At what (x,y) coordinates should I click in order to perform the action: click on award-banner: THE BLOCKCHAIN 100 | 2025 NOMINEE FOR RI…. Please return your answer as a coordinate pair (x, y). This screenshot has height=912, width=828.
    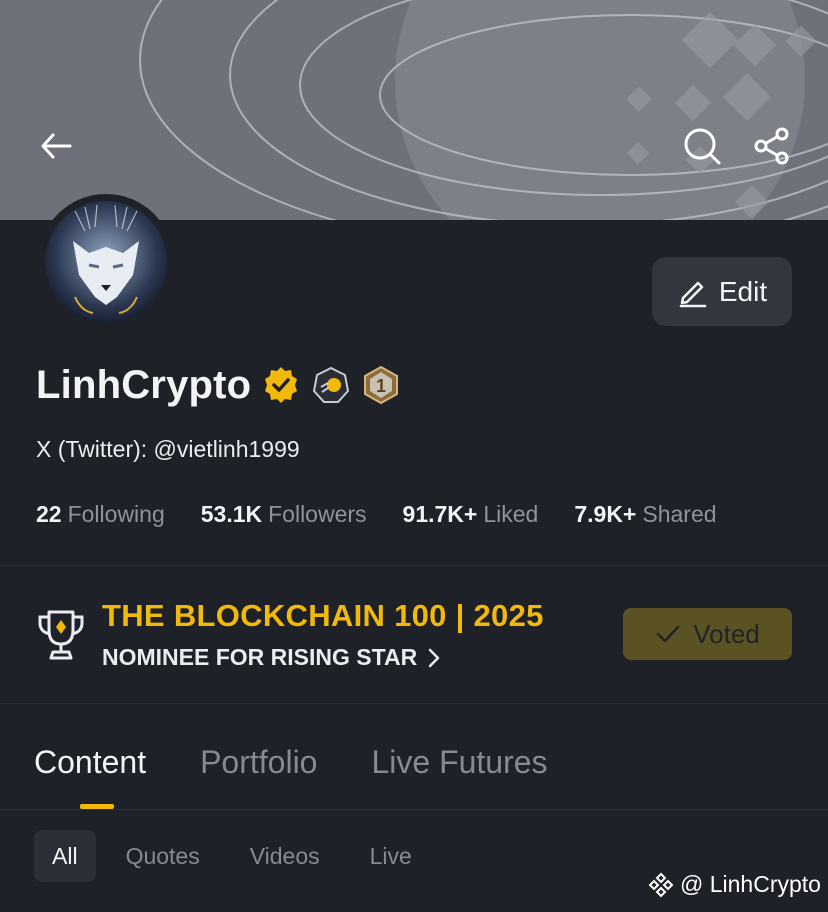
    Looking at the image, I should click on (414, 638).